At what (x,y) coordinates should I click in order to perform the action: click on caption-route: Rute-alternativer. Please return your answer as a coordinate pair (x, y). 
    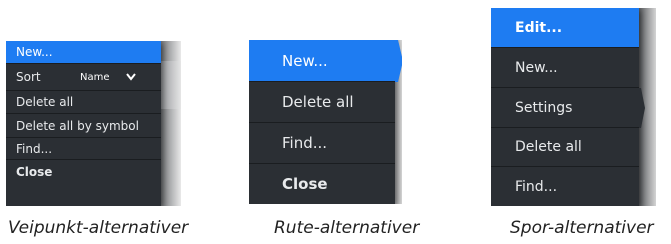
    Looking at the image, I should click on (347, 228).